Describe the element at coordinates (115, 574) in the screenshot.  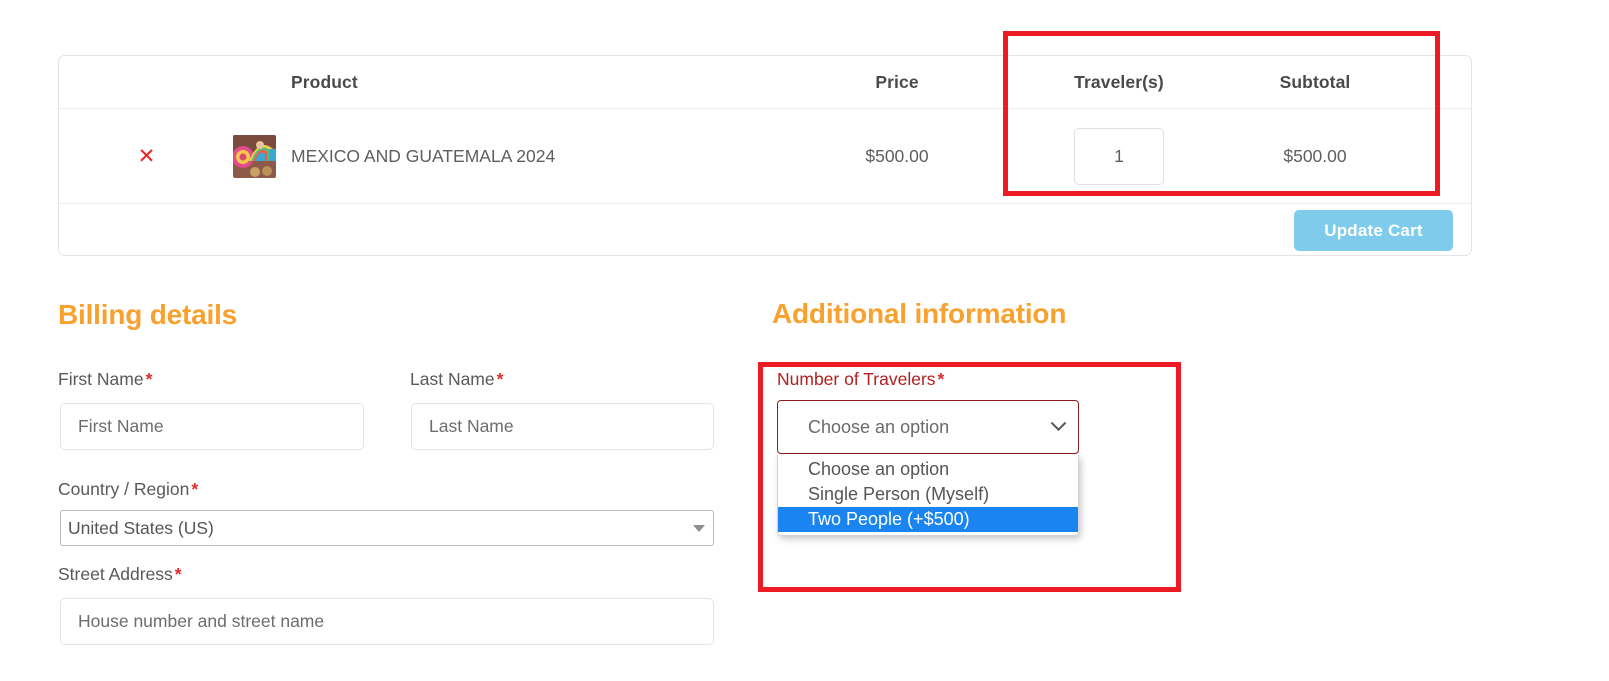
I see `street-address-label-text: Street Address` at that location.